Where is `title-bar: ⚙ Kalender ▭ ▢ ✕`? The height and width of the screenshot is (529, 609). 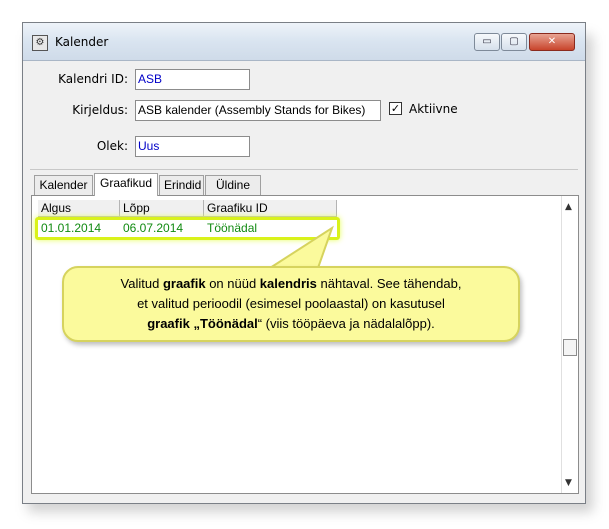 title-bar: ⚙ Kalender ▭ ▢ ✕ is located at coordinates (304, 42).